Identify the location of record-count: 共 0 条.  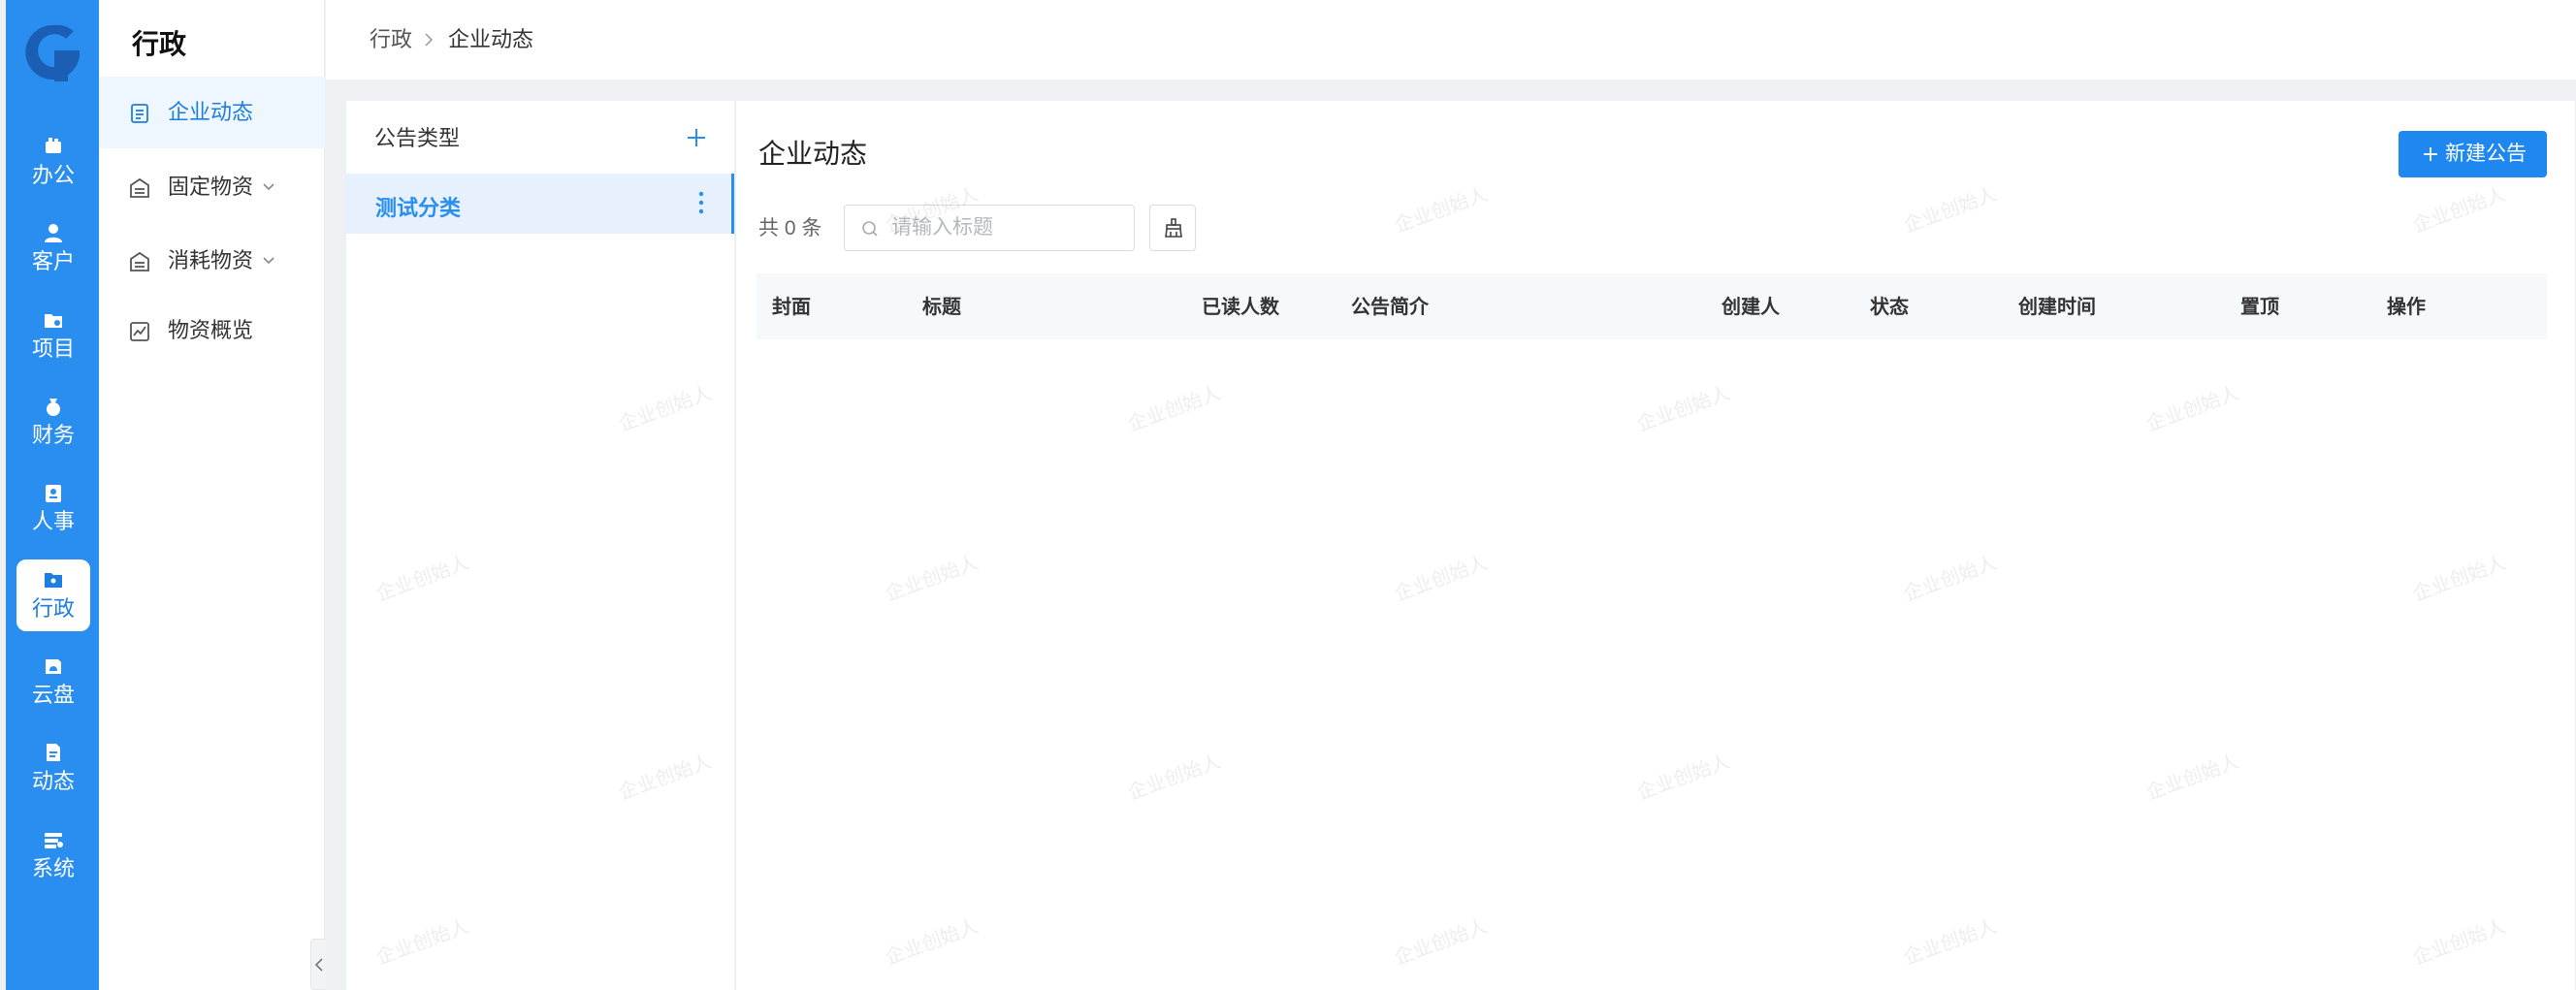
(790, 229).